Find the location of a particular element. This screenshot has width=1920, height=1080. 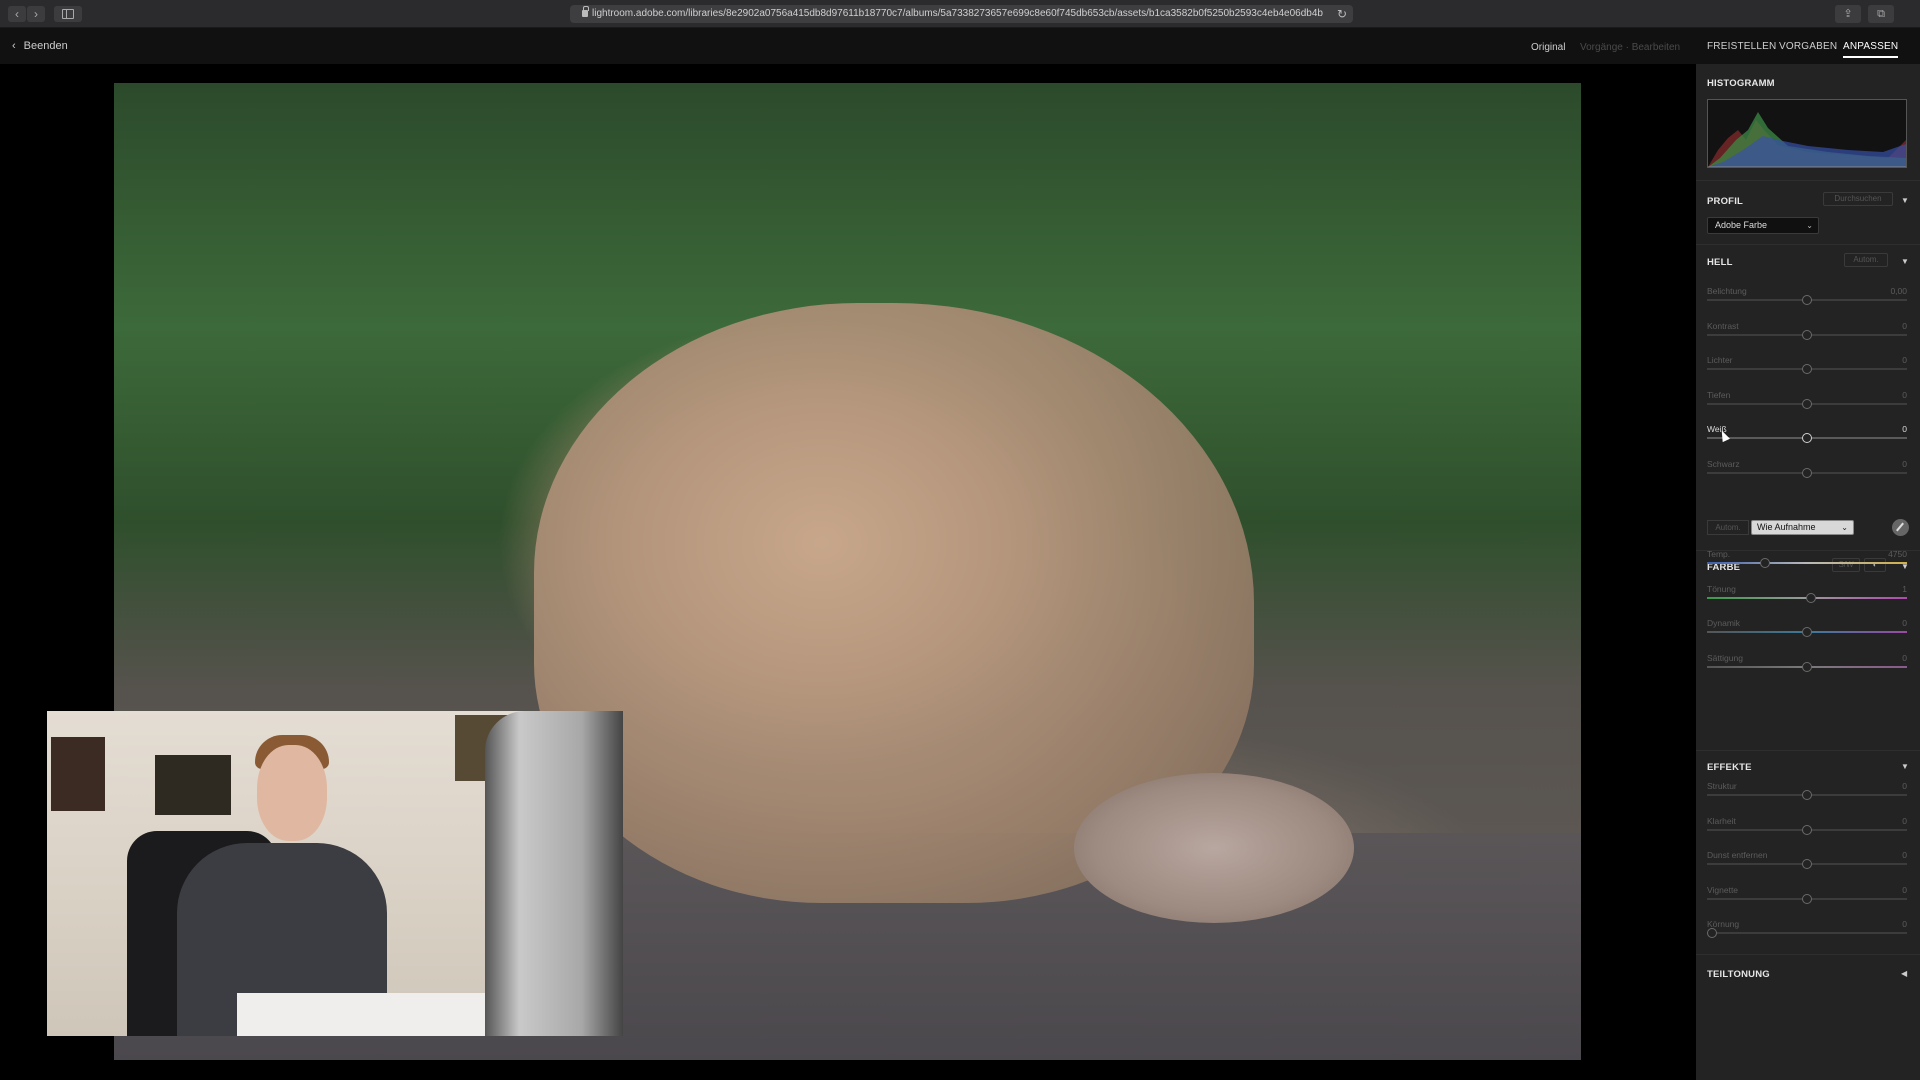

slider-value: 4750 is located at coordinates (1897, 554).